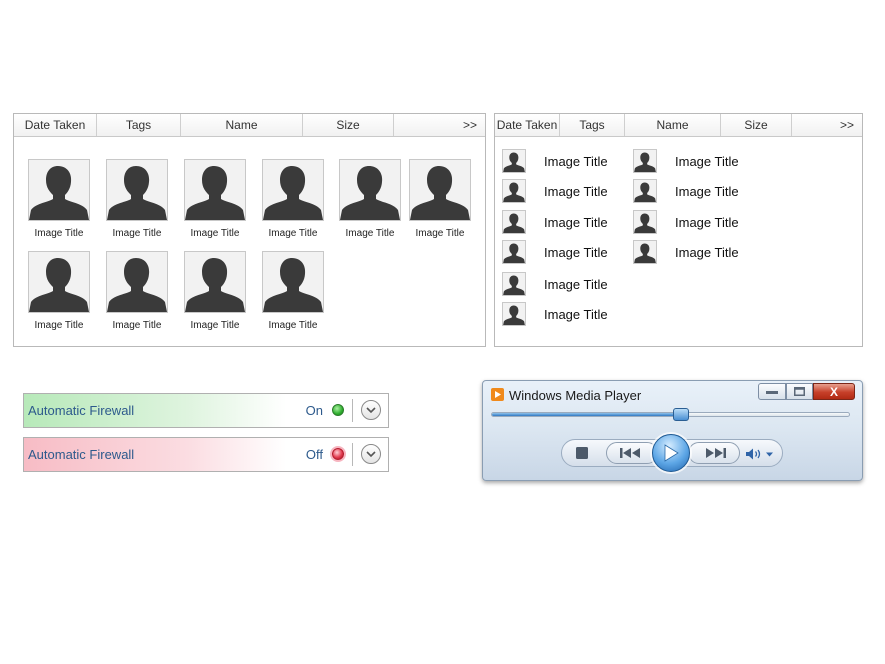  Describe the element at coordinates (632, 453) in the screenshot. I see `previous-button` at that location.